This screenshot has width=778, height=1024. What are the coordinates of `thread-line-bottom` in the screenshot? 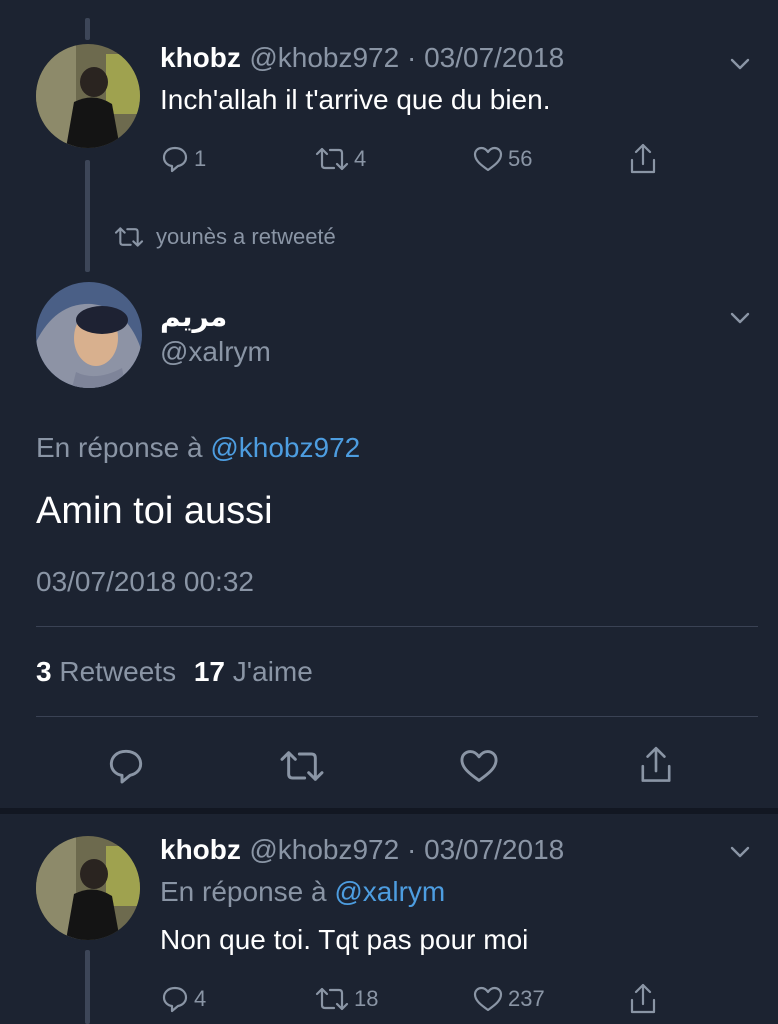 It's located at (87, 987).